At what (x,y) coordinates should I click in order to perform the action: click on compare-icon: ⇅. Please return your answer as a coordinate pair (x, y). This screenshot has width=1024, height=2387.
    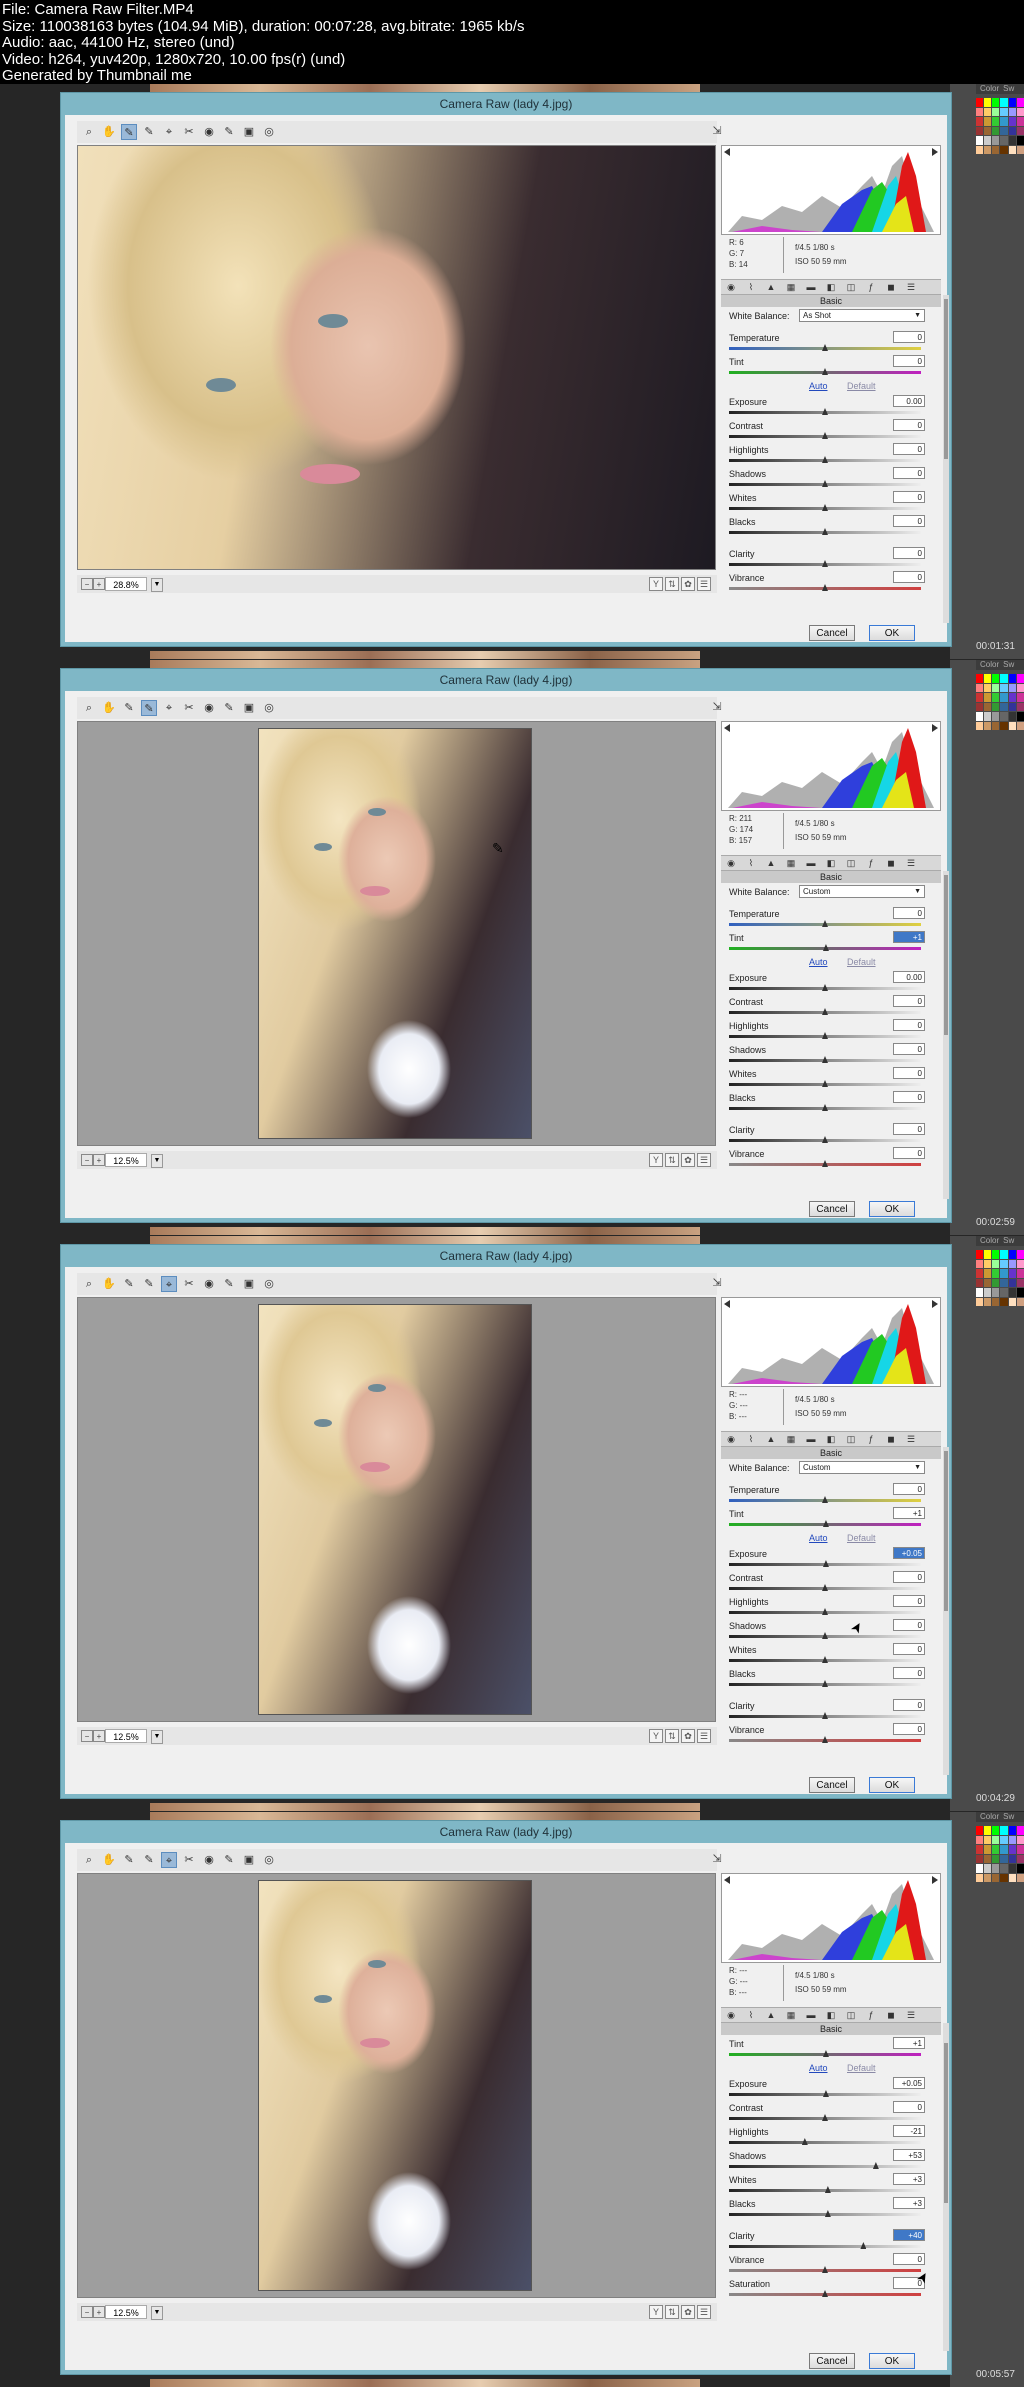
    Looking at the image, I should click on (672, 584).